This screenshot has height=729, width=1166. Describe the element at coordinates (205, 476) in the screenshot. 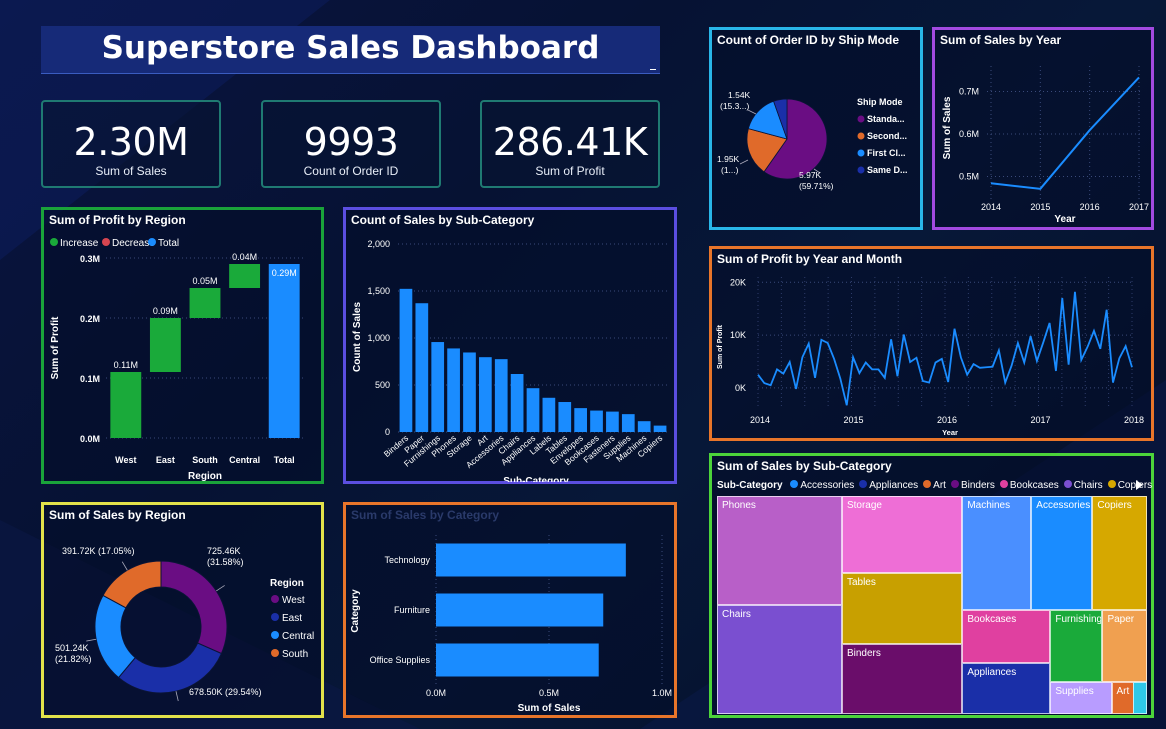

I see `x-axis-label: Region` at that location.